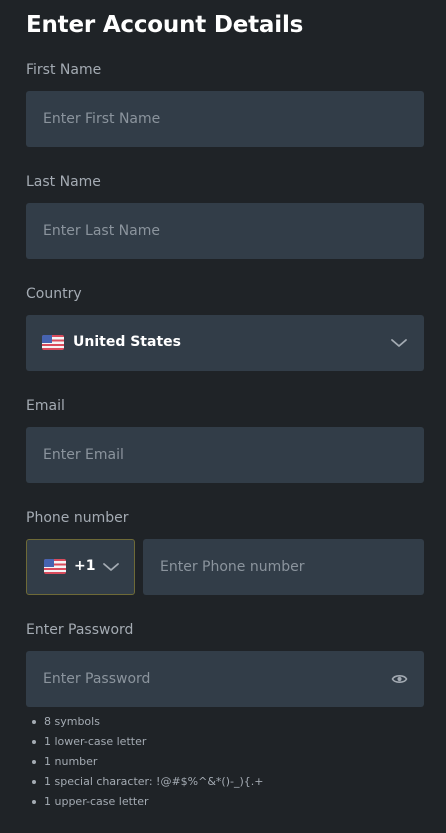  I want to click on email-field-container, so click(225, 455).